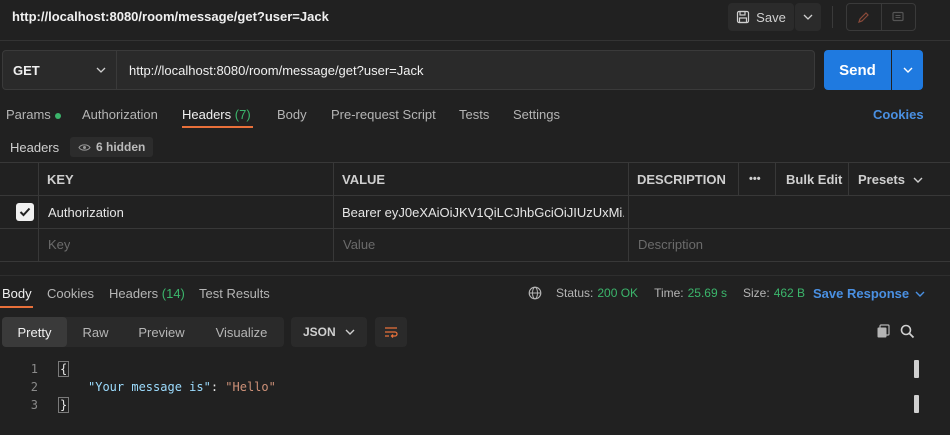  I want to click on format-select: JSON, so click(329, 332).